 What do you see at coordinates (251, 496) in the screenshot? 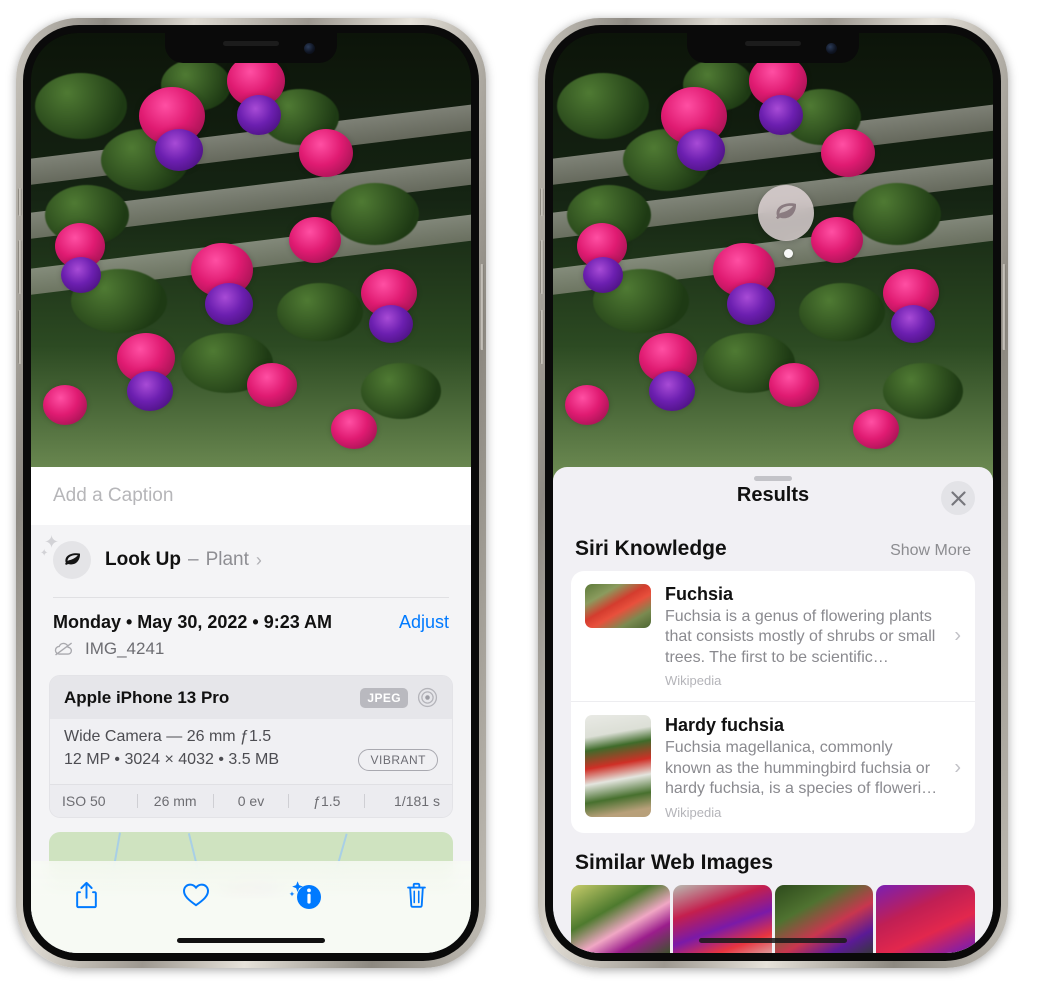
I see `caption-input: Add a Caption` at bounding box center [251, 496].